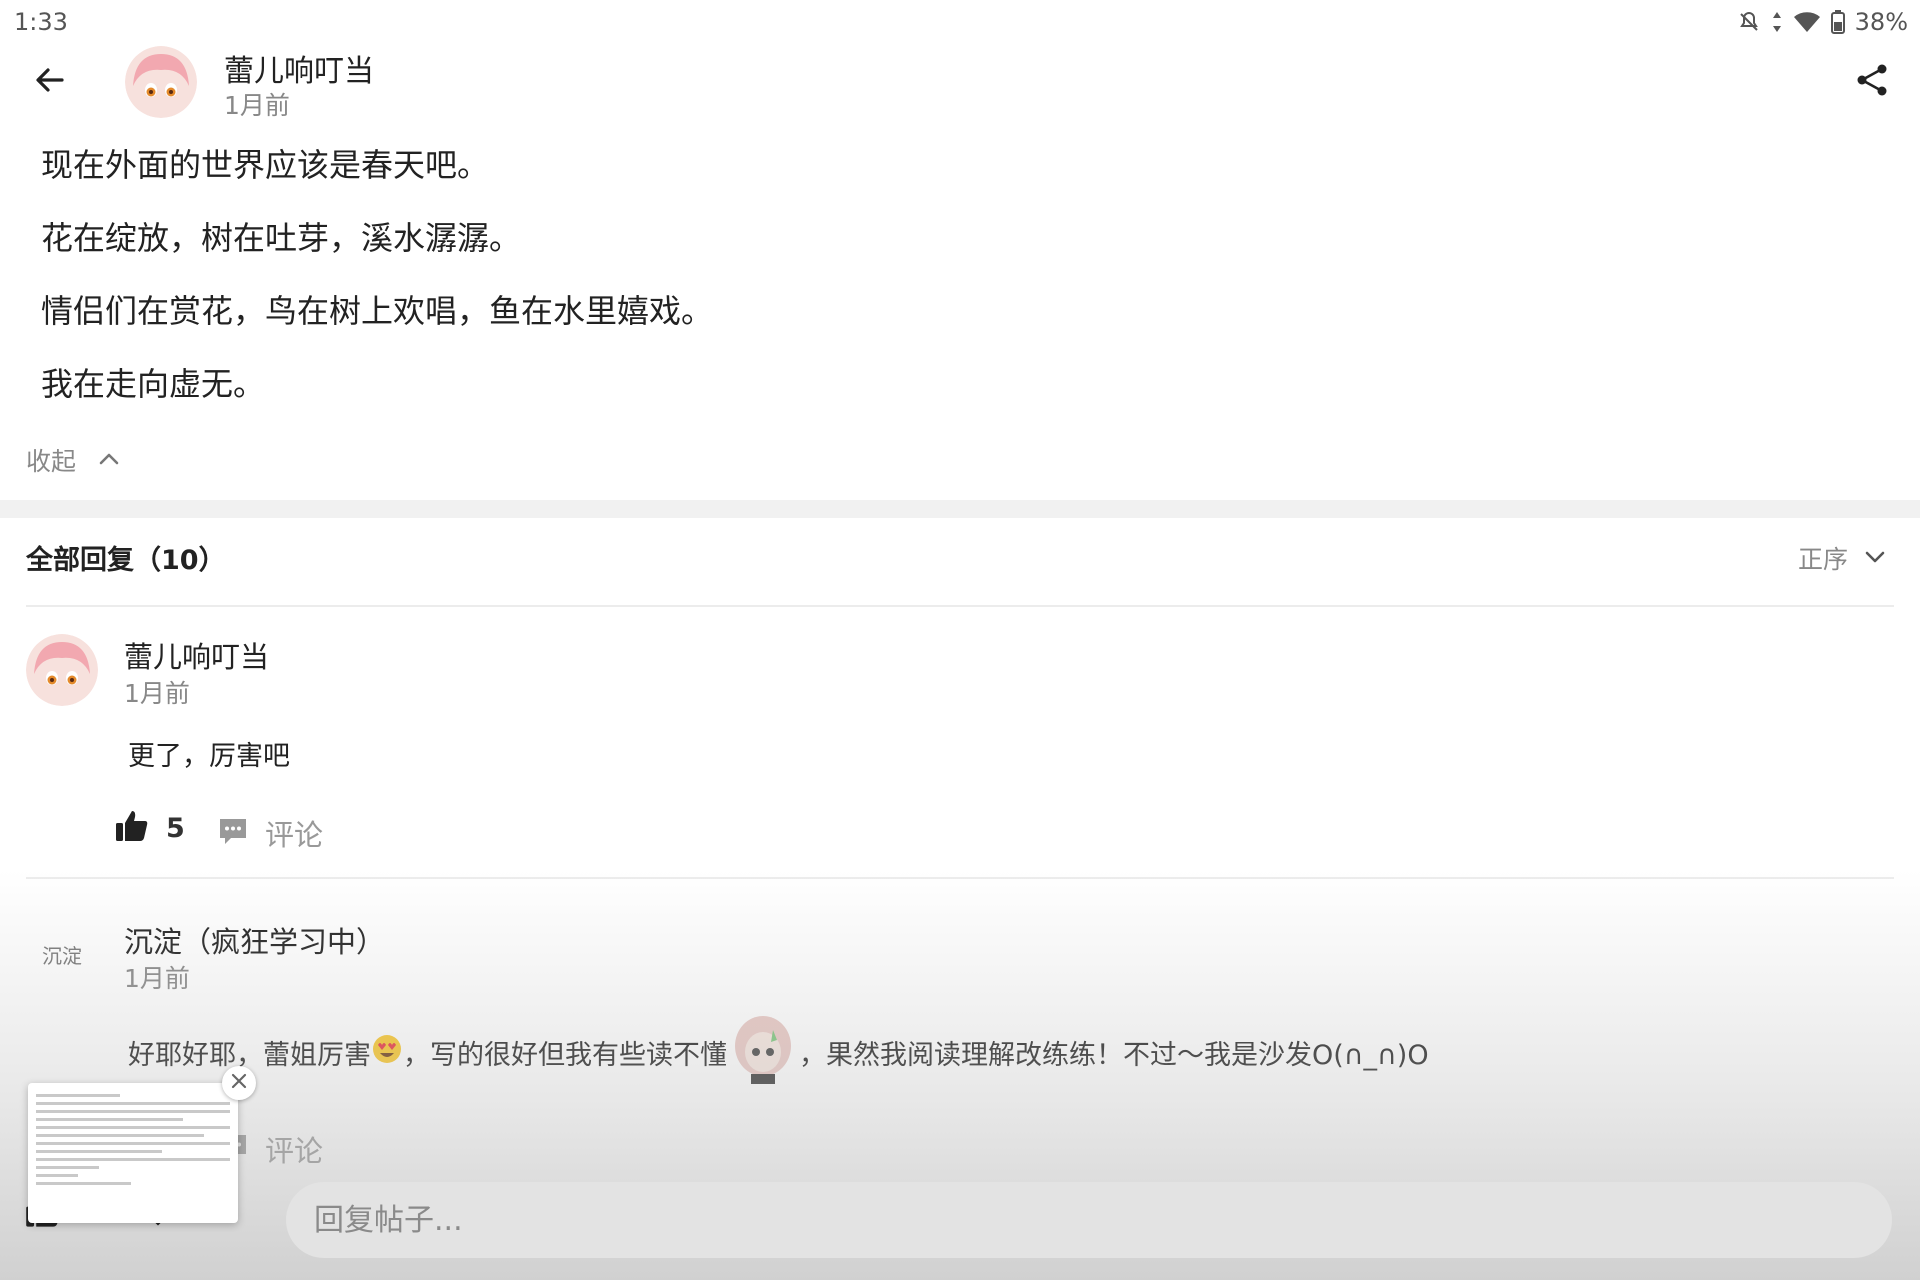 Image resolution: width=1920 pixels, height=1280 pixels. Describe the element at coordinates (153, 384) in the screenshot. I see `post-line: 我在走向虚无。` at that location.